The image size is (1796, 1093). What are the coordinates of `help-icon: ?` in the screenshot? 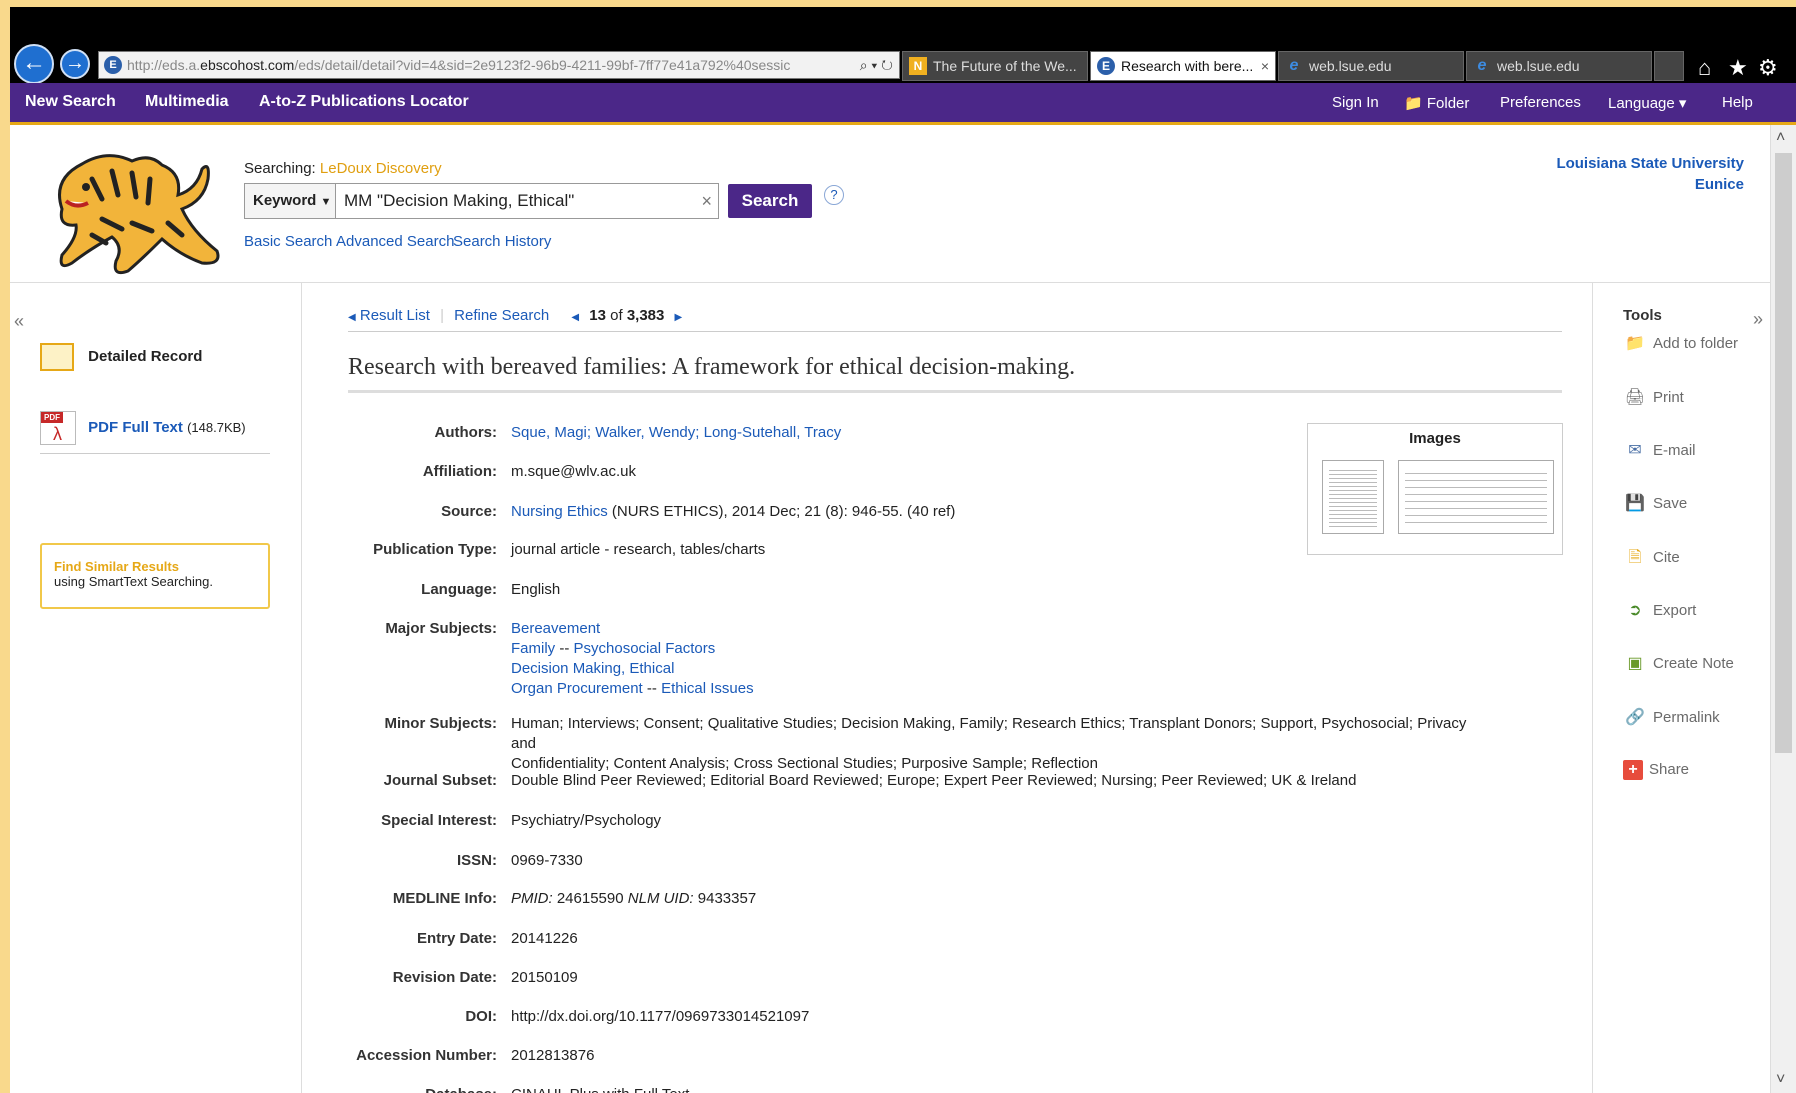 It's located at (834, 195).